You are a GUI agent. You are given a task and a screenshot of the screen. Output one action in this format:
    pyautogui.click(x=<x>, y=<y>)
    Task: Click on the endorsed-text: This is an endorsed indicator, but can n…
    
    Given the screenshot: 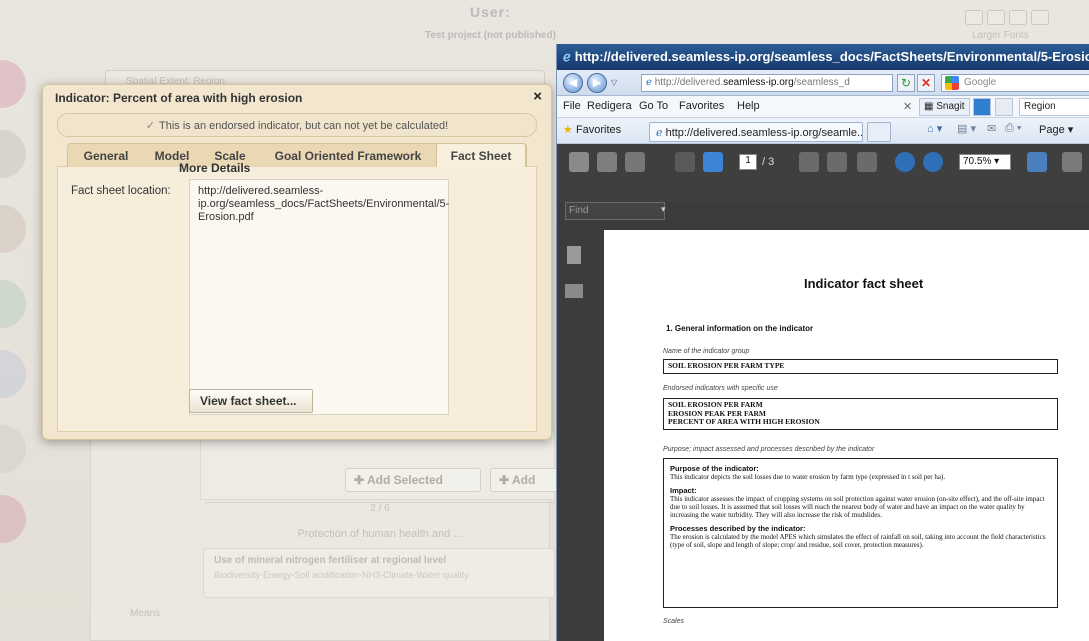 What is the action you would take?
    pyautogui.click(x=303, y=126)
    